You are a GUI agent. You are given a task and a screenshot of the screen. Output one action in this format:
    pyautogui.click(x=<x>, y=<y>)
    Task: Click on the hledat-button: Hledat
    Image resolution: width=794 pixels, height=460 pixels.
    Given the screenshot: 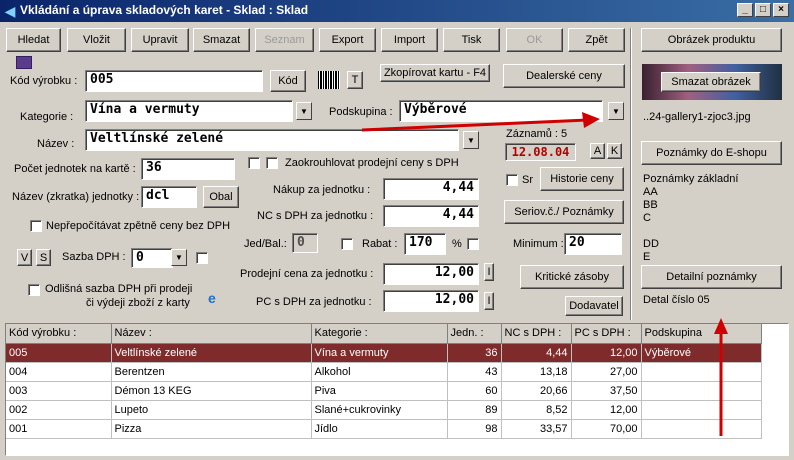 What is the action you would take?
    pyautogui.click(x=33, y=40)
    